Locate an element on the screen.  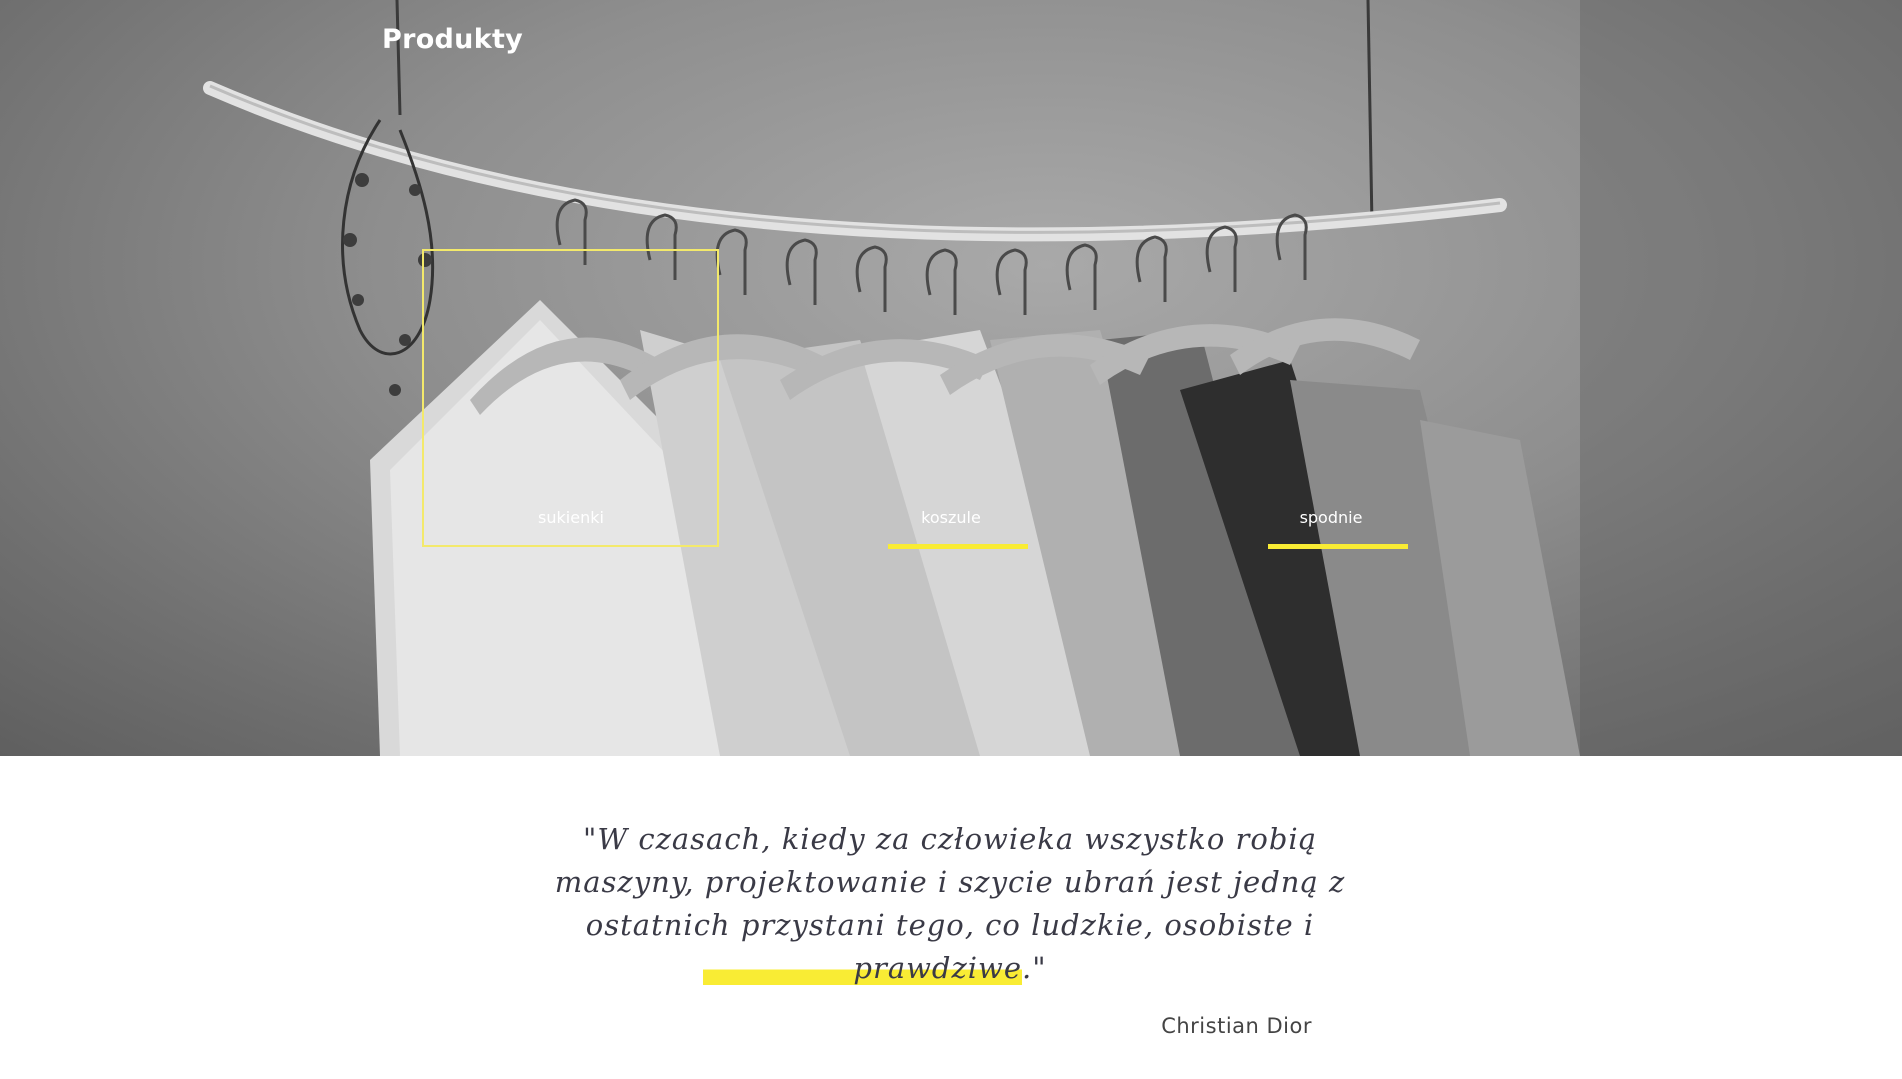
quote-line-last: prawdziwe." is located at coordinates (950, 968).